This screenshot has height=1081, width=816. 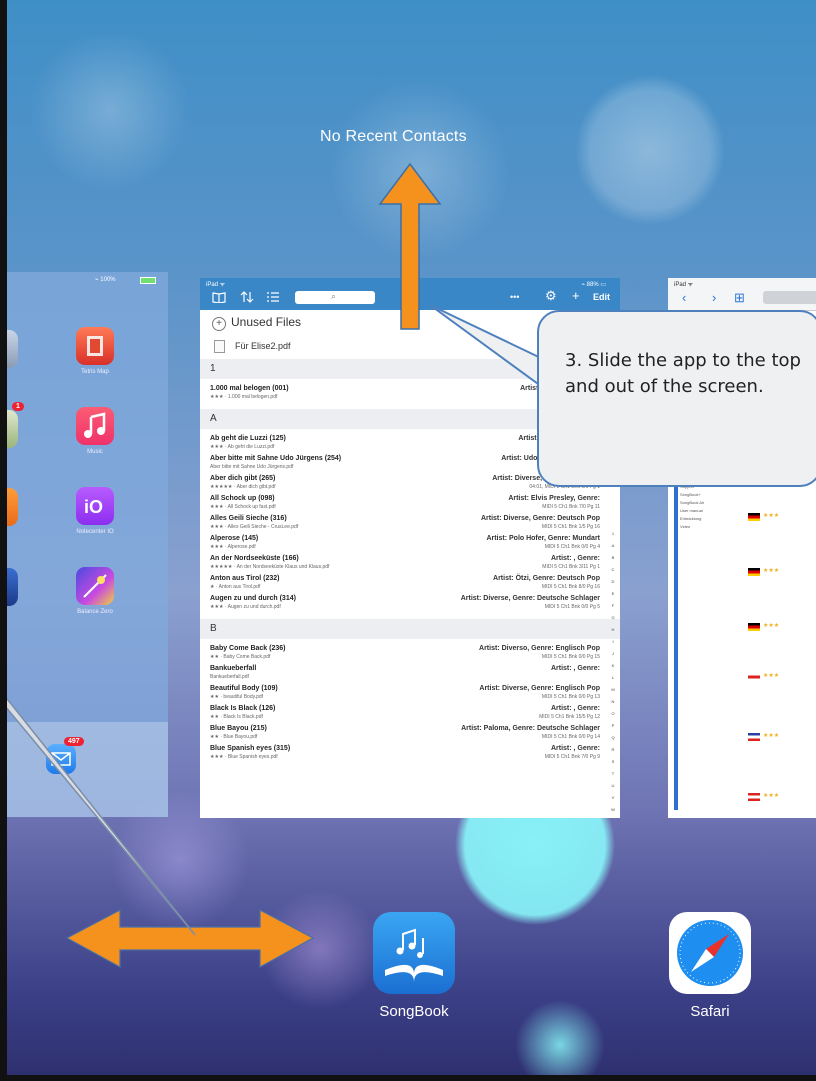 What do you see at coordinates (710, 953) in the screenshot?
I see `safari-app-icon` at bounding box center [710, 953].